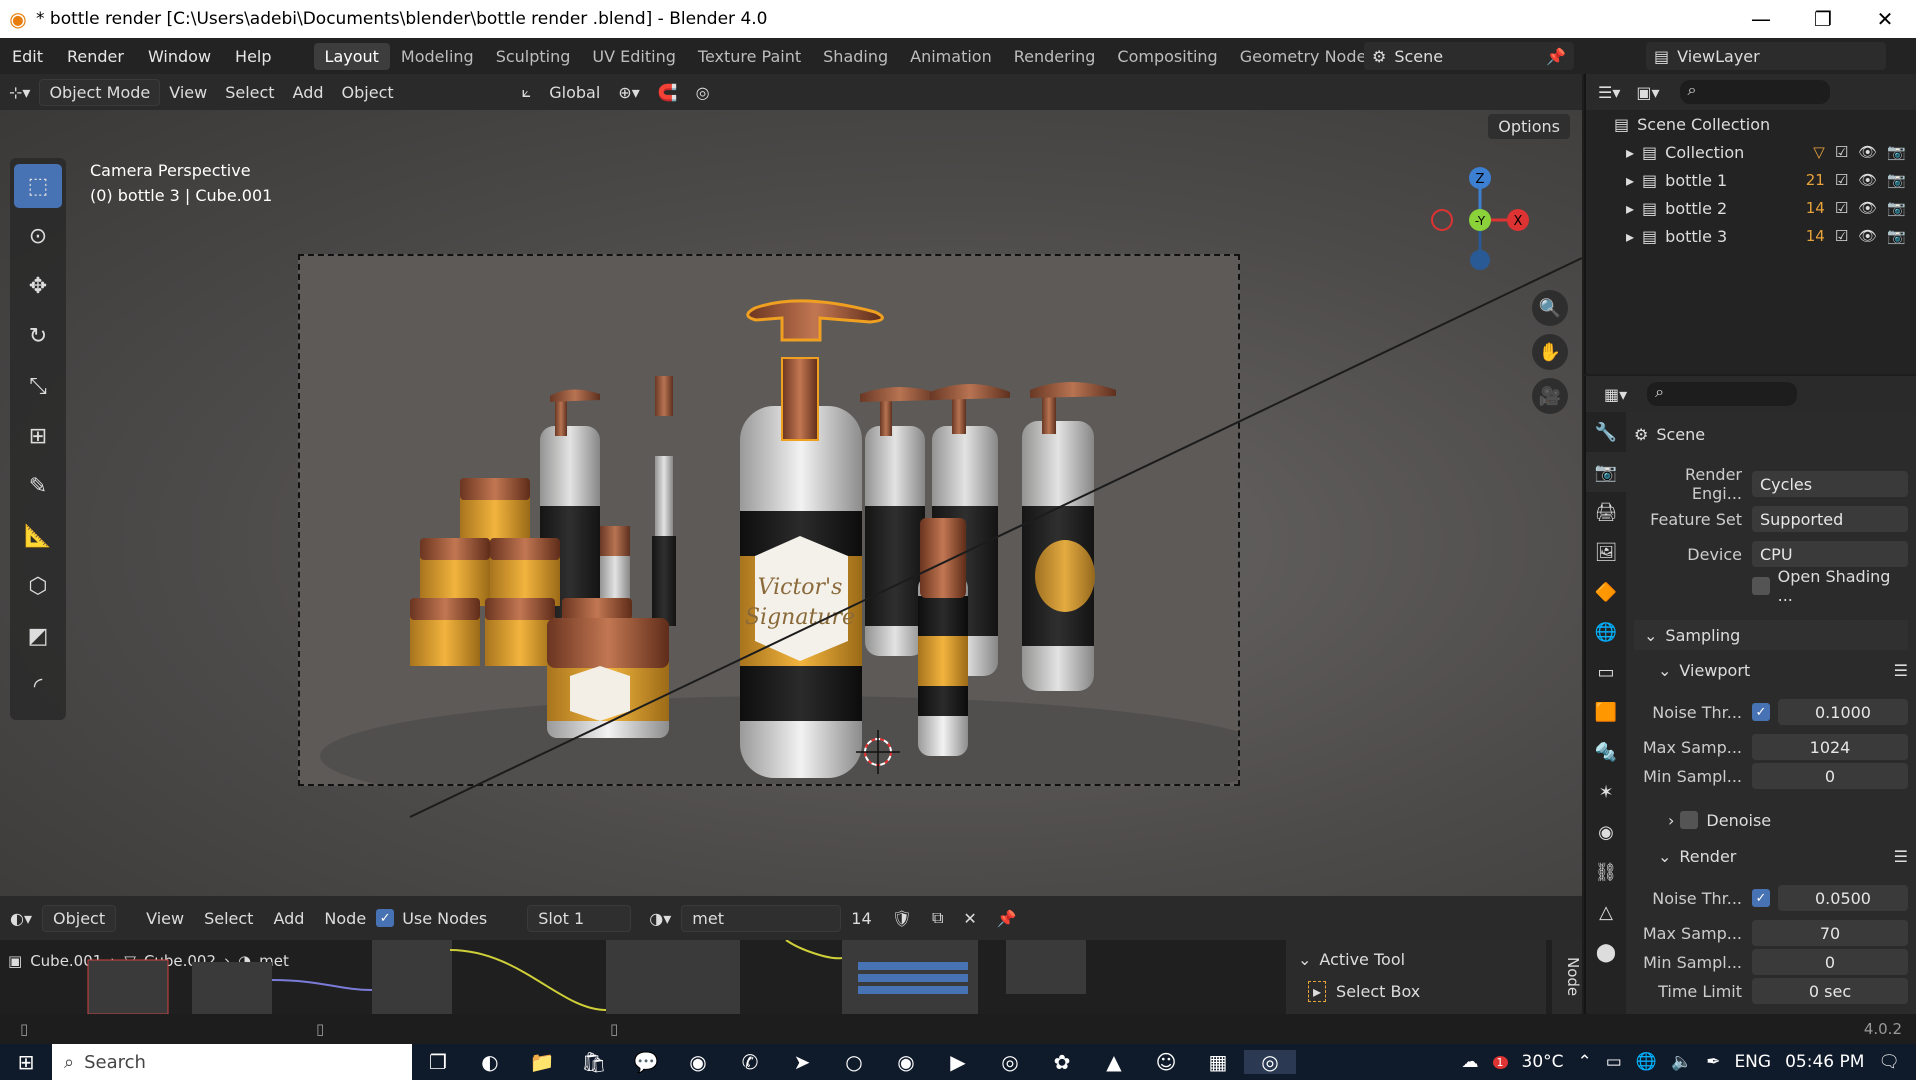  I want to click on duplicate-material-icon: ⧉, so click(937, 918).